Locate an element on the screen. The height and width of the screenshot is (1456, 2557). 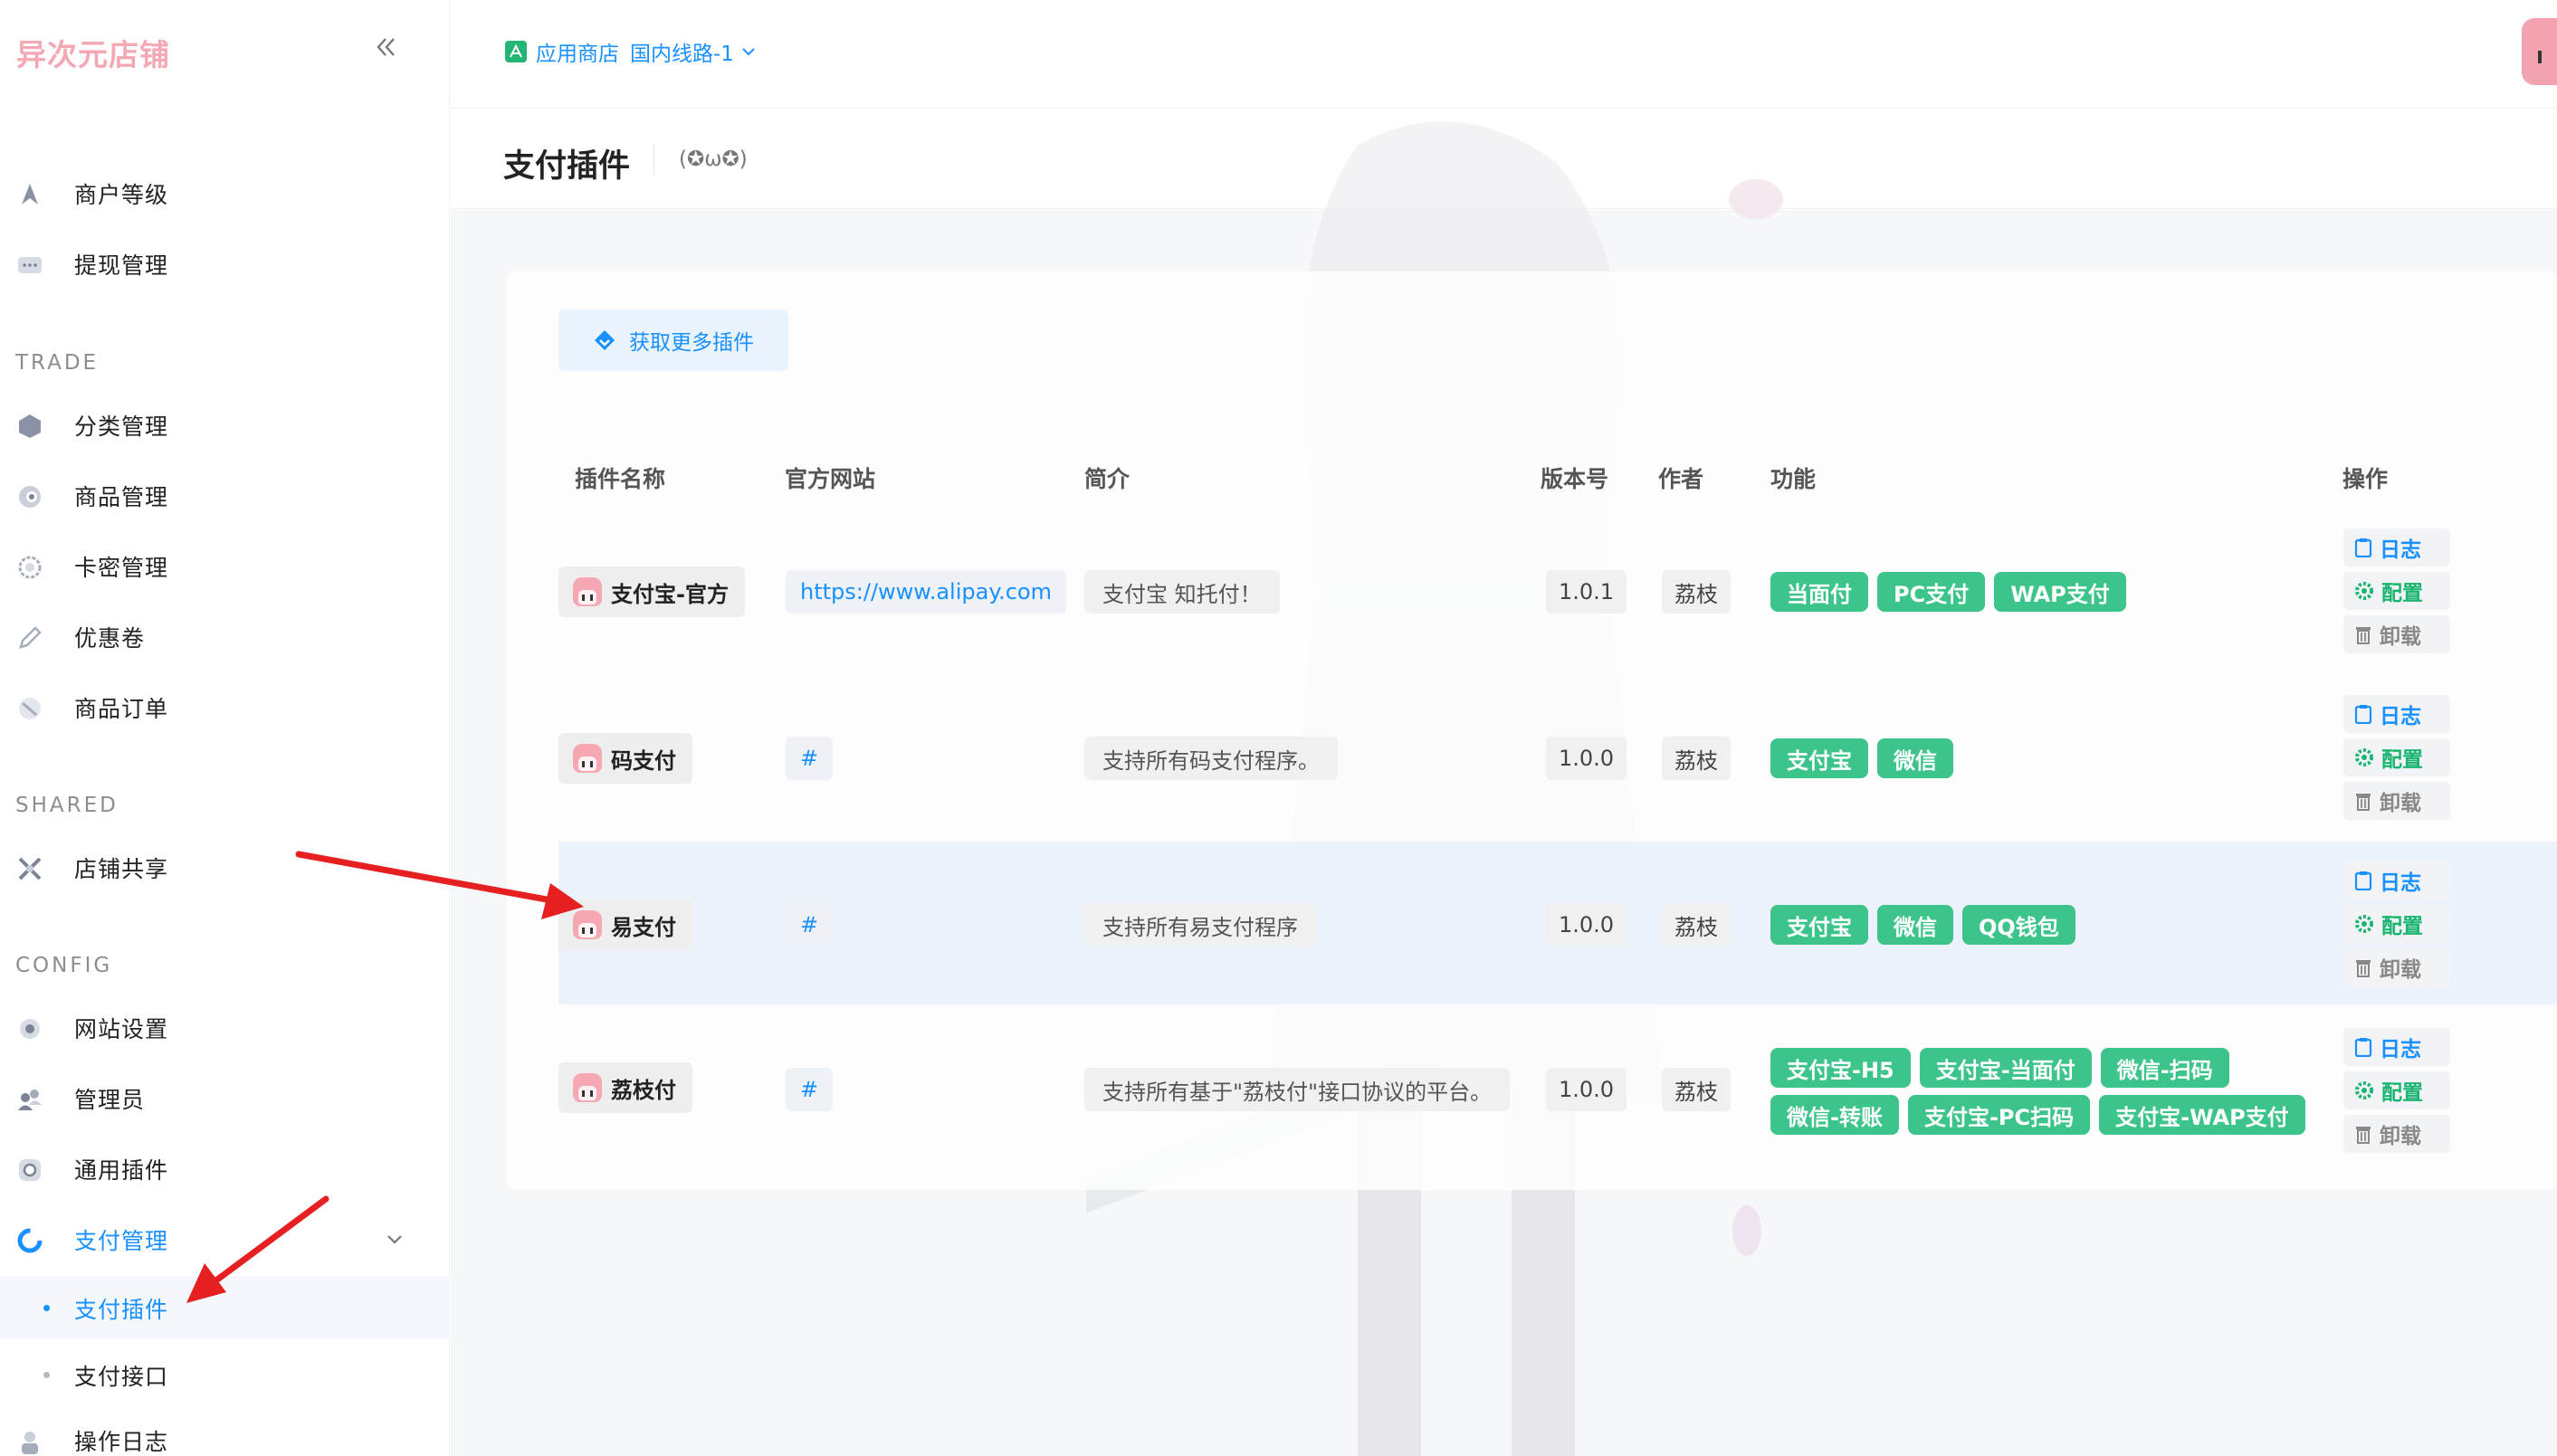
get-more-plugins-button: 获取更多插件 is located at coordinates (673, 340).